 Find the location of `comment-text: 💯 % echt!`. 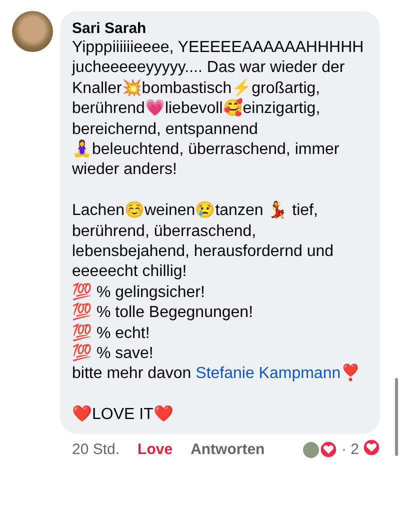

comment-text: 💯 % echt! is located at coordinates (111, 334).